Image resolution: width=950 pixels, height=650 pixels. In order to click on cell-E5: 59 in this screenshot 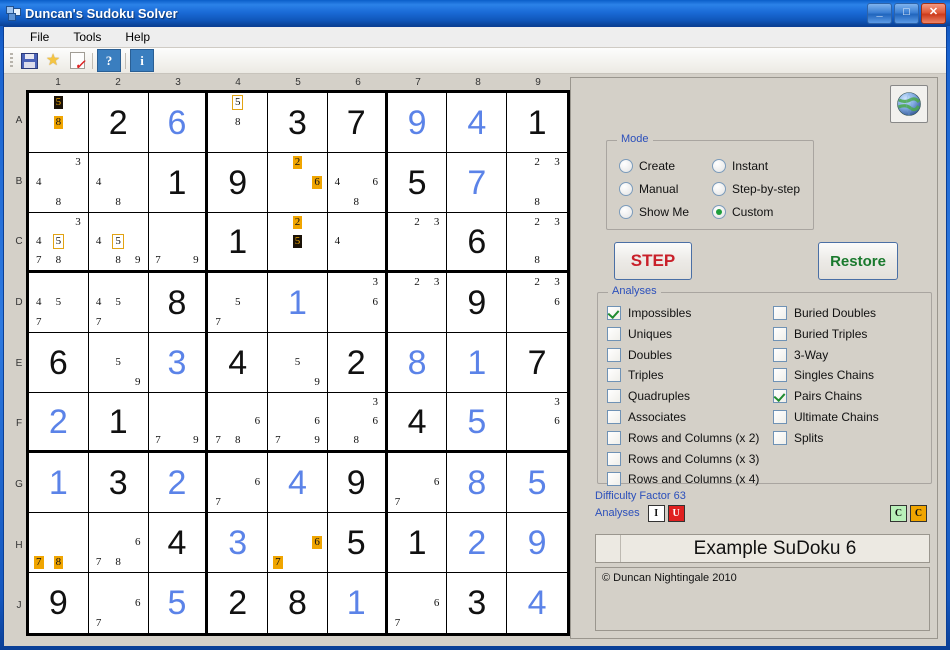, I will do `click(298, 363)`.